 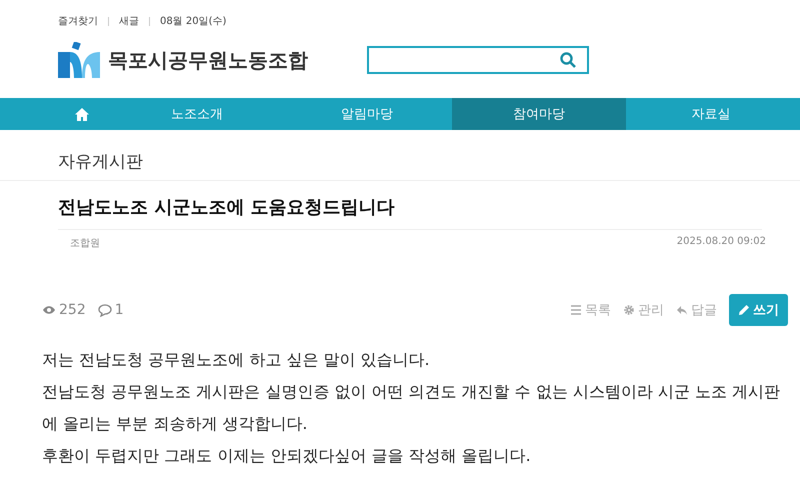 I want to click on comment-icon, so click(x=105, y=310).